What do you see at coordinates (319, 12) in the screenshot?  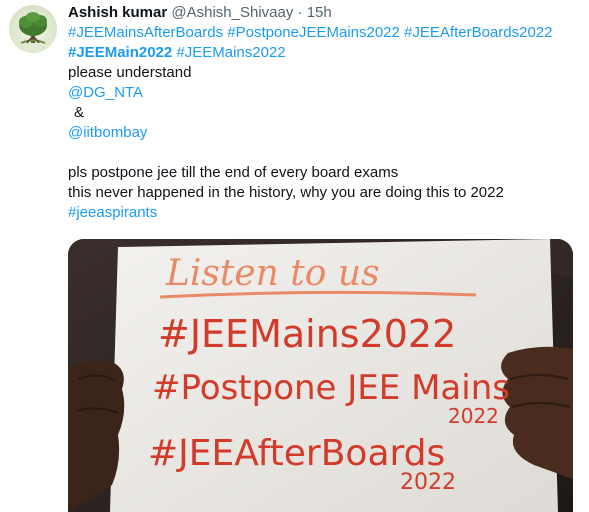 I see `tweet-timestamp: 15h` at bounding box center [319, 12].